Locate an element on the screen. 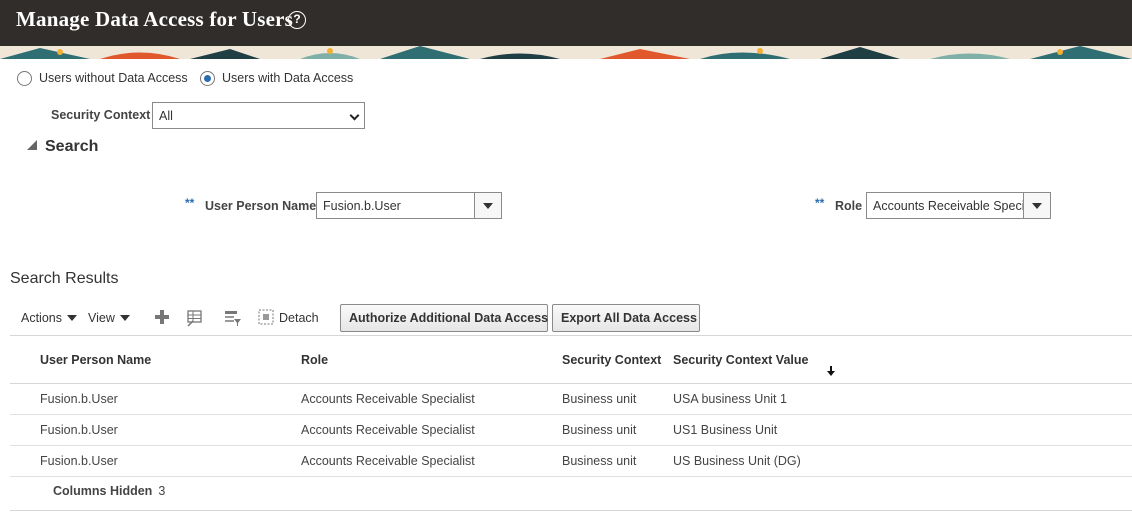 The height and width of the screenshot is (512, 1132). help-icon: ? is located at coordinates (297, 20).